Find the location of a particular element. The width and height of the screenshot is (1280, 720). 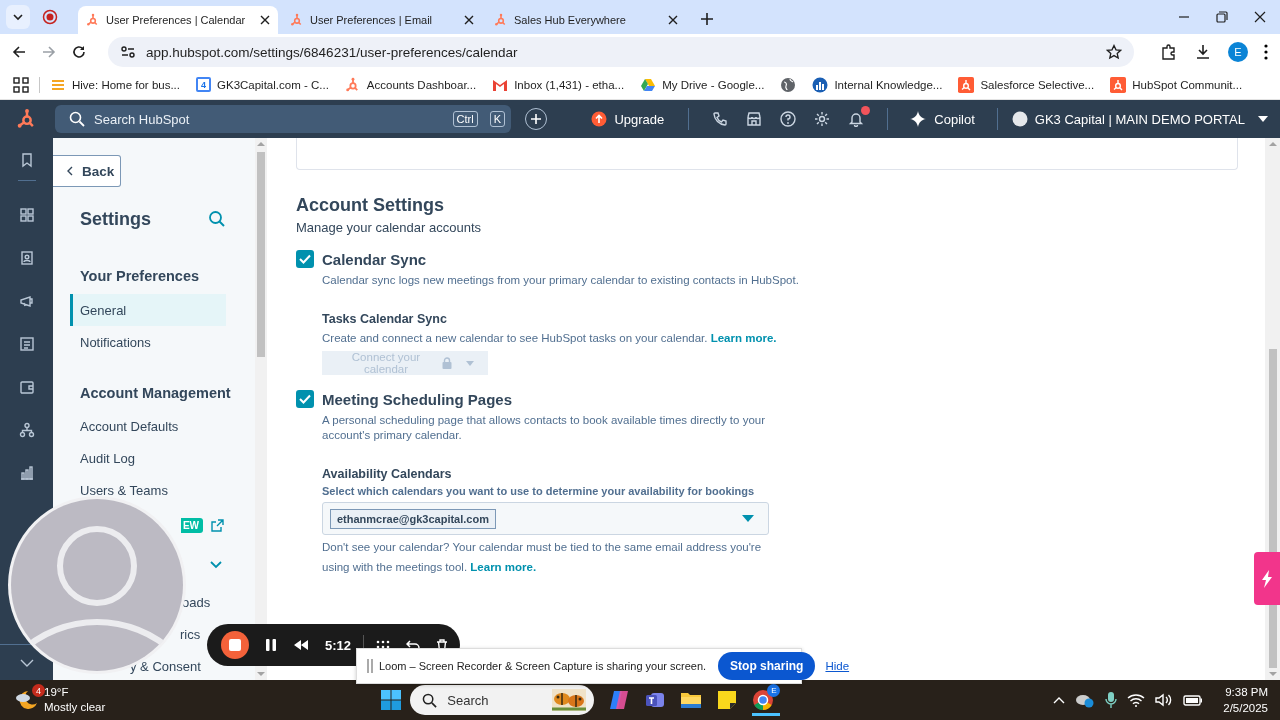

reload-icon is located at coordinates (79, 52).